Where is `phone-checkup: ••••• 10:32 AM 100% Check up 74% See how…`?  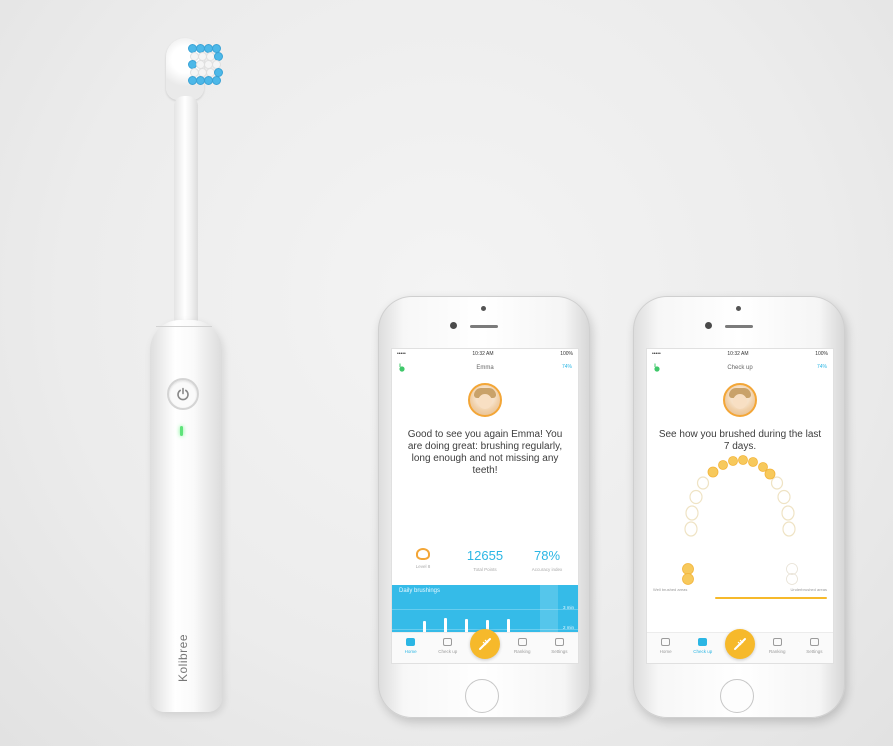 phone-checkup: ••••• 10:32 AM 100% Check up 74% See how… is located at coordinates (739, 507).